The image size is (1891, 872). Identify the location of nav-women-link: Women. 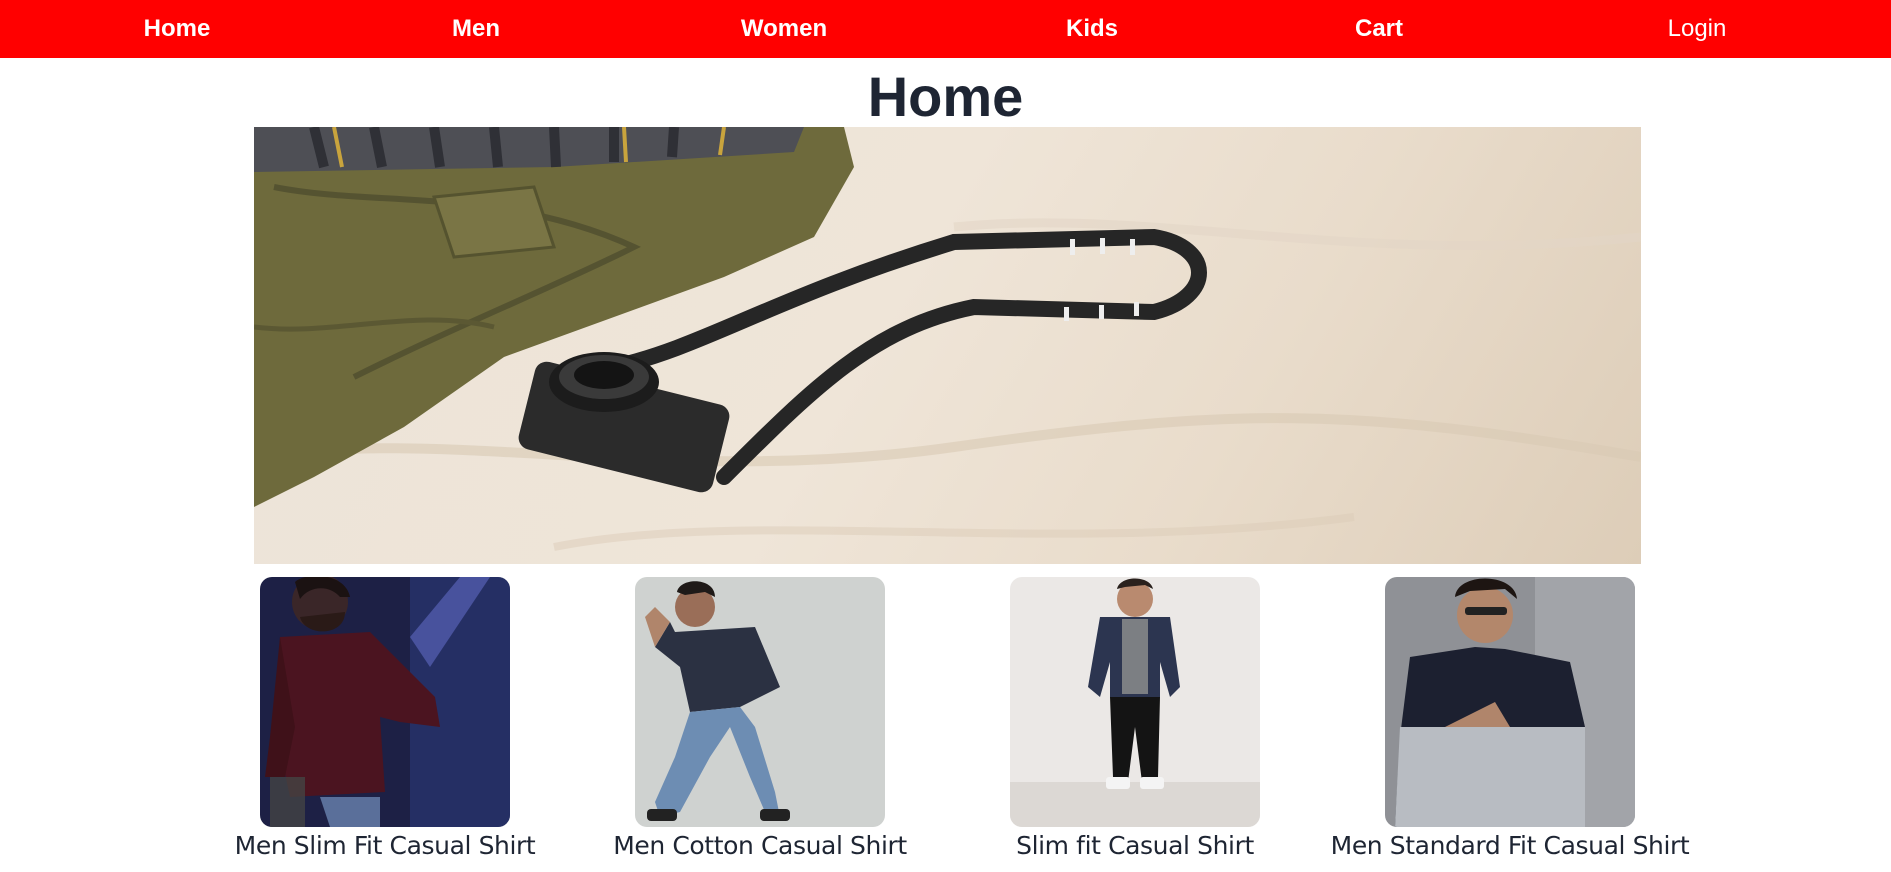
(784, 29).